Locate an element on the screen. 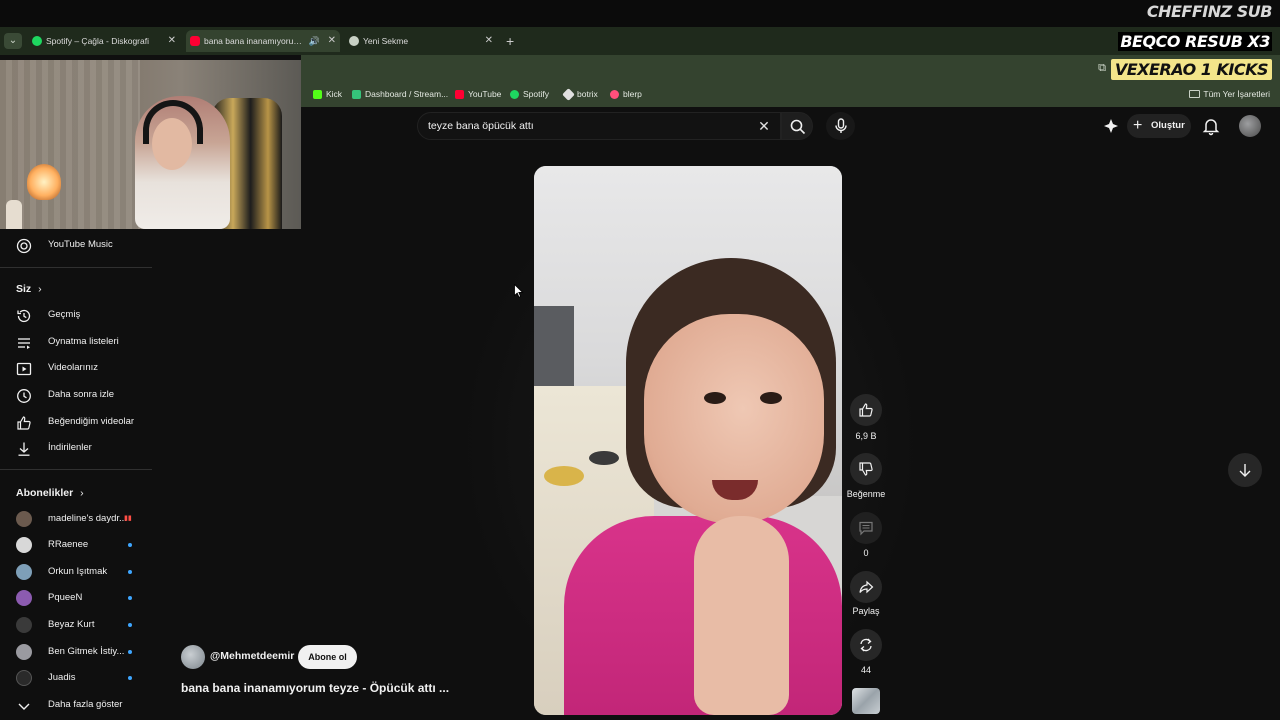 This screenshot has height=720, width=1280. subscription-item: Juadis is located at coordinates (76, 678).